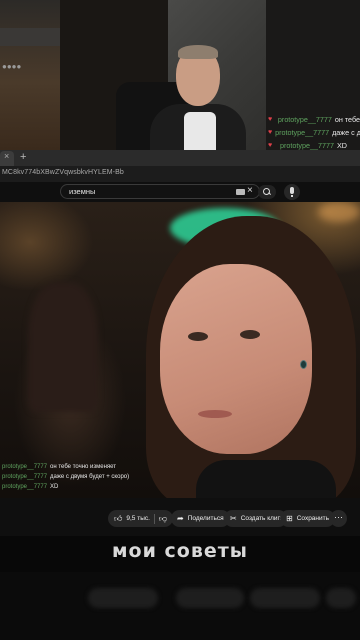 Image resolution: width=360 pixels, height=640 pixels. Describe the element at coordinates (90, 477) in the screenshot. I see `chat-text: даже с двумя будет + скоро)` at that location.